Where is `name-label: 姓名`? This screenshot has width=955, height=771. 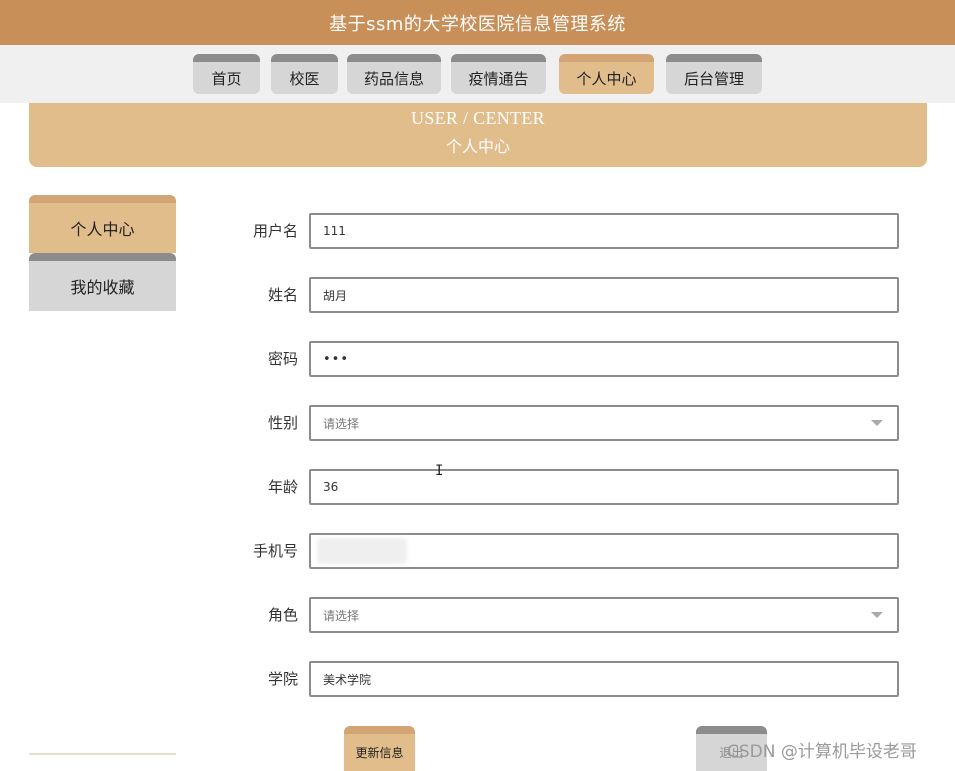 name-label: 姓名 is located at coordinates (282, 295).